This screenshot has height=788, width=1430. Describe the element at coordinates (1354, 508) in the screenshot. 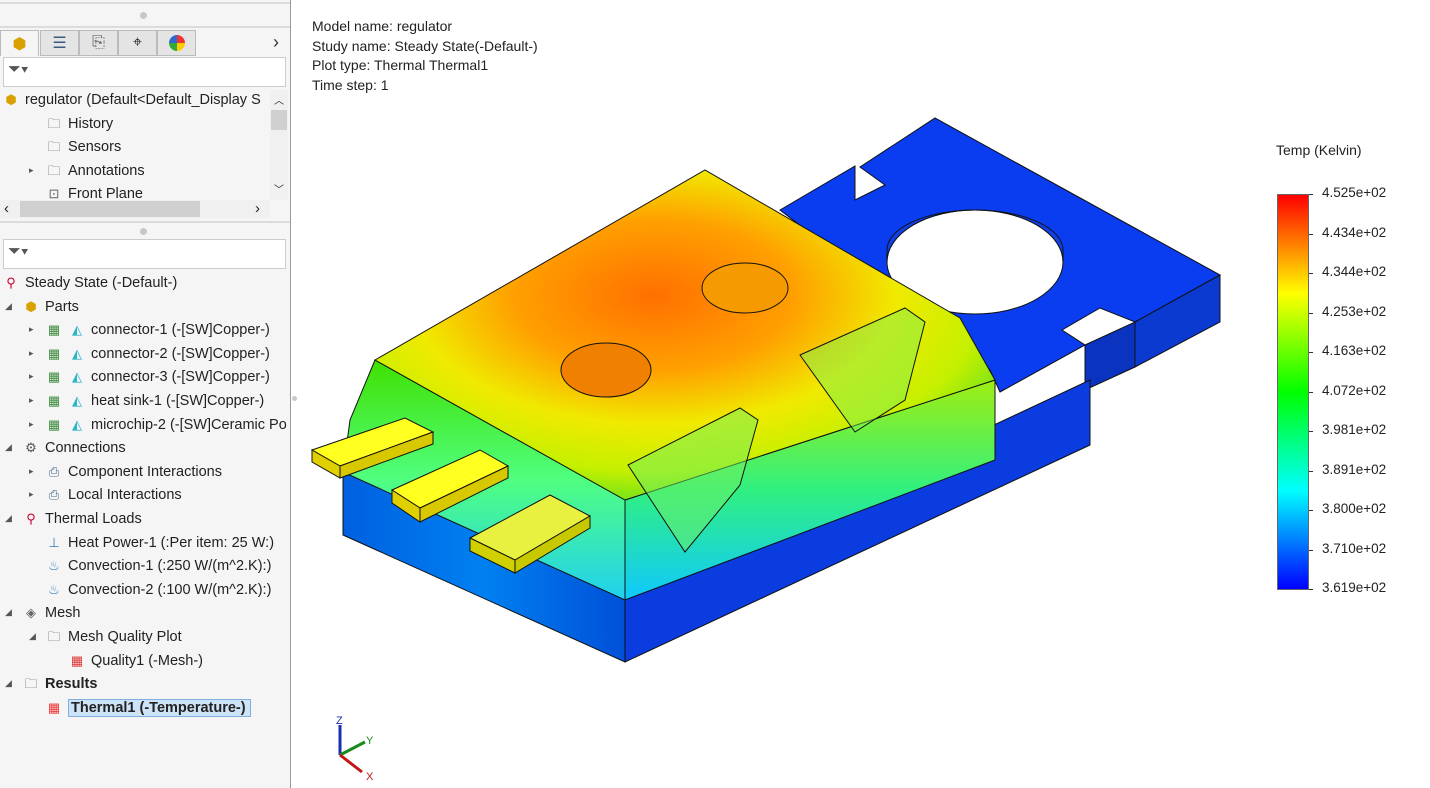

I see `color-bar-tick-label: 3.800e+02` at that location.